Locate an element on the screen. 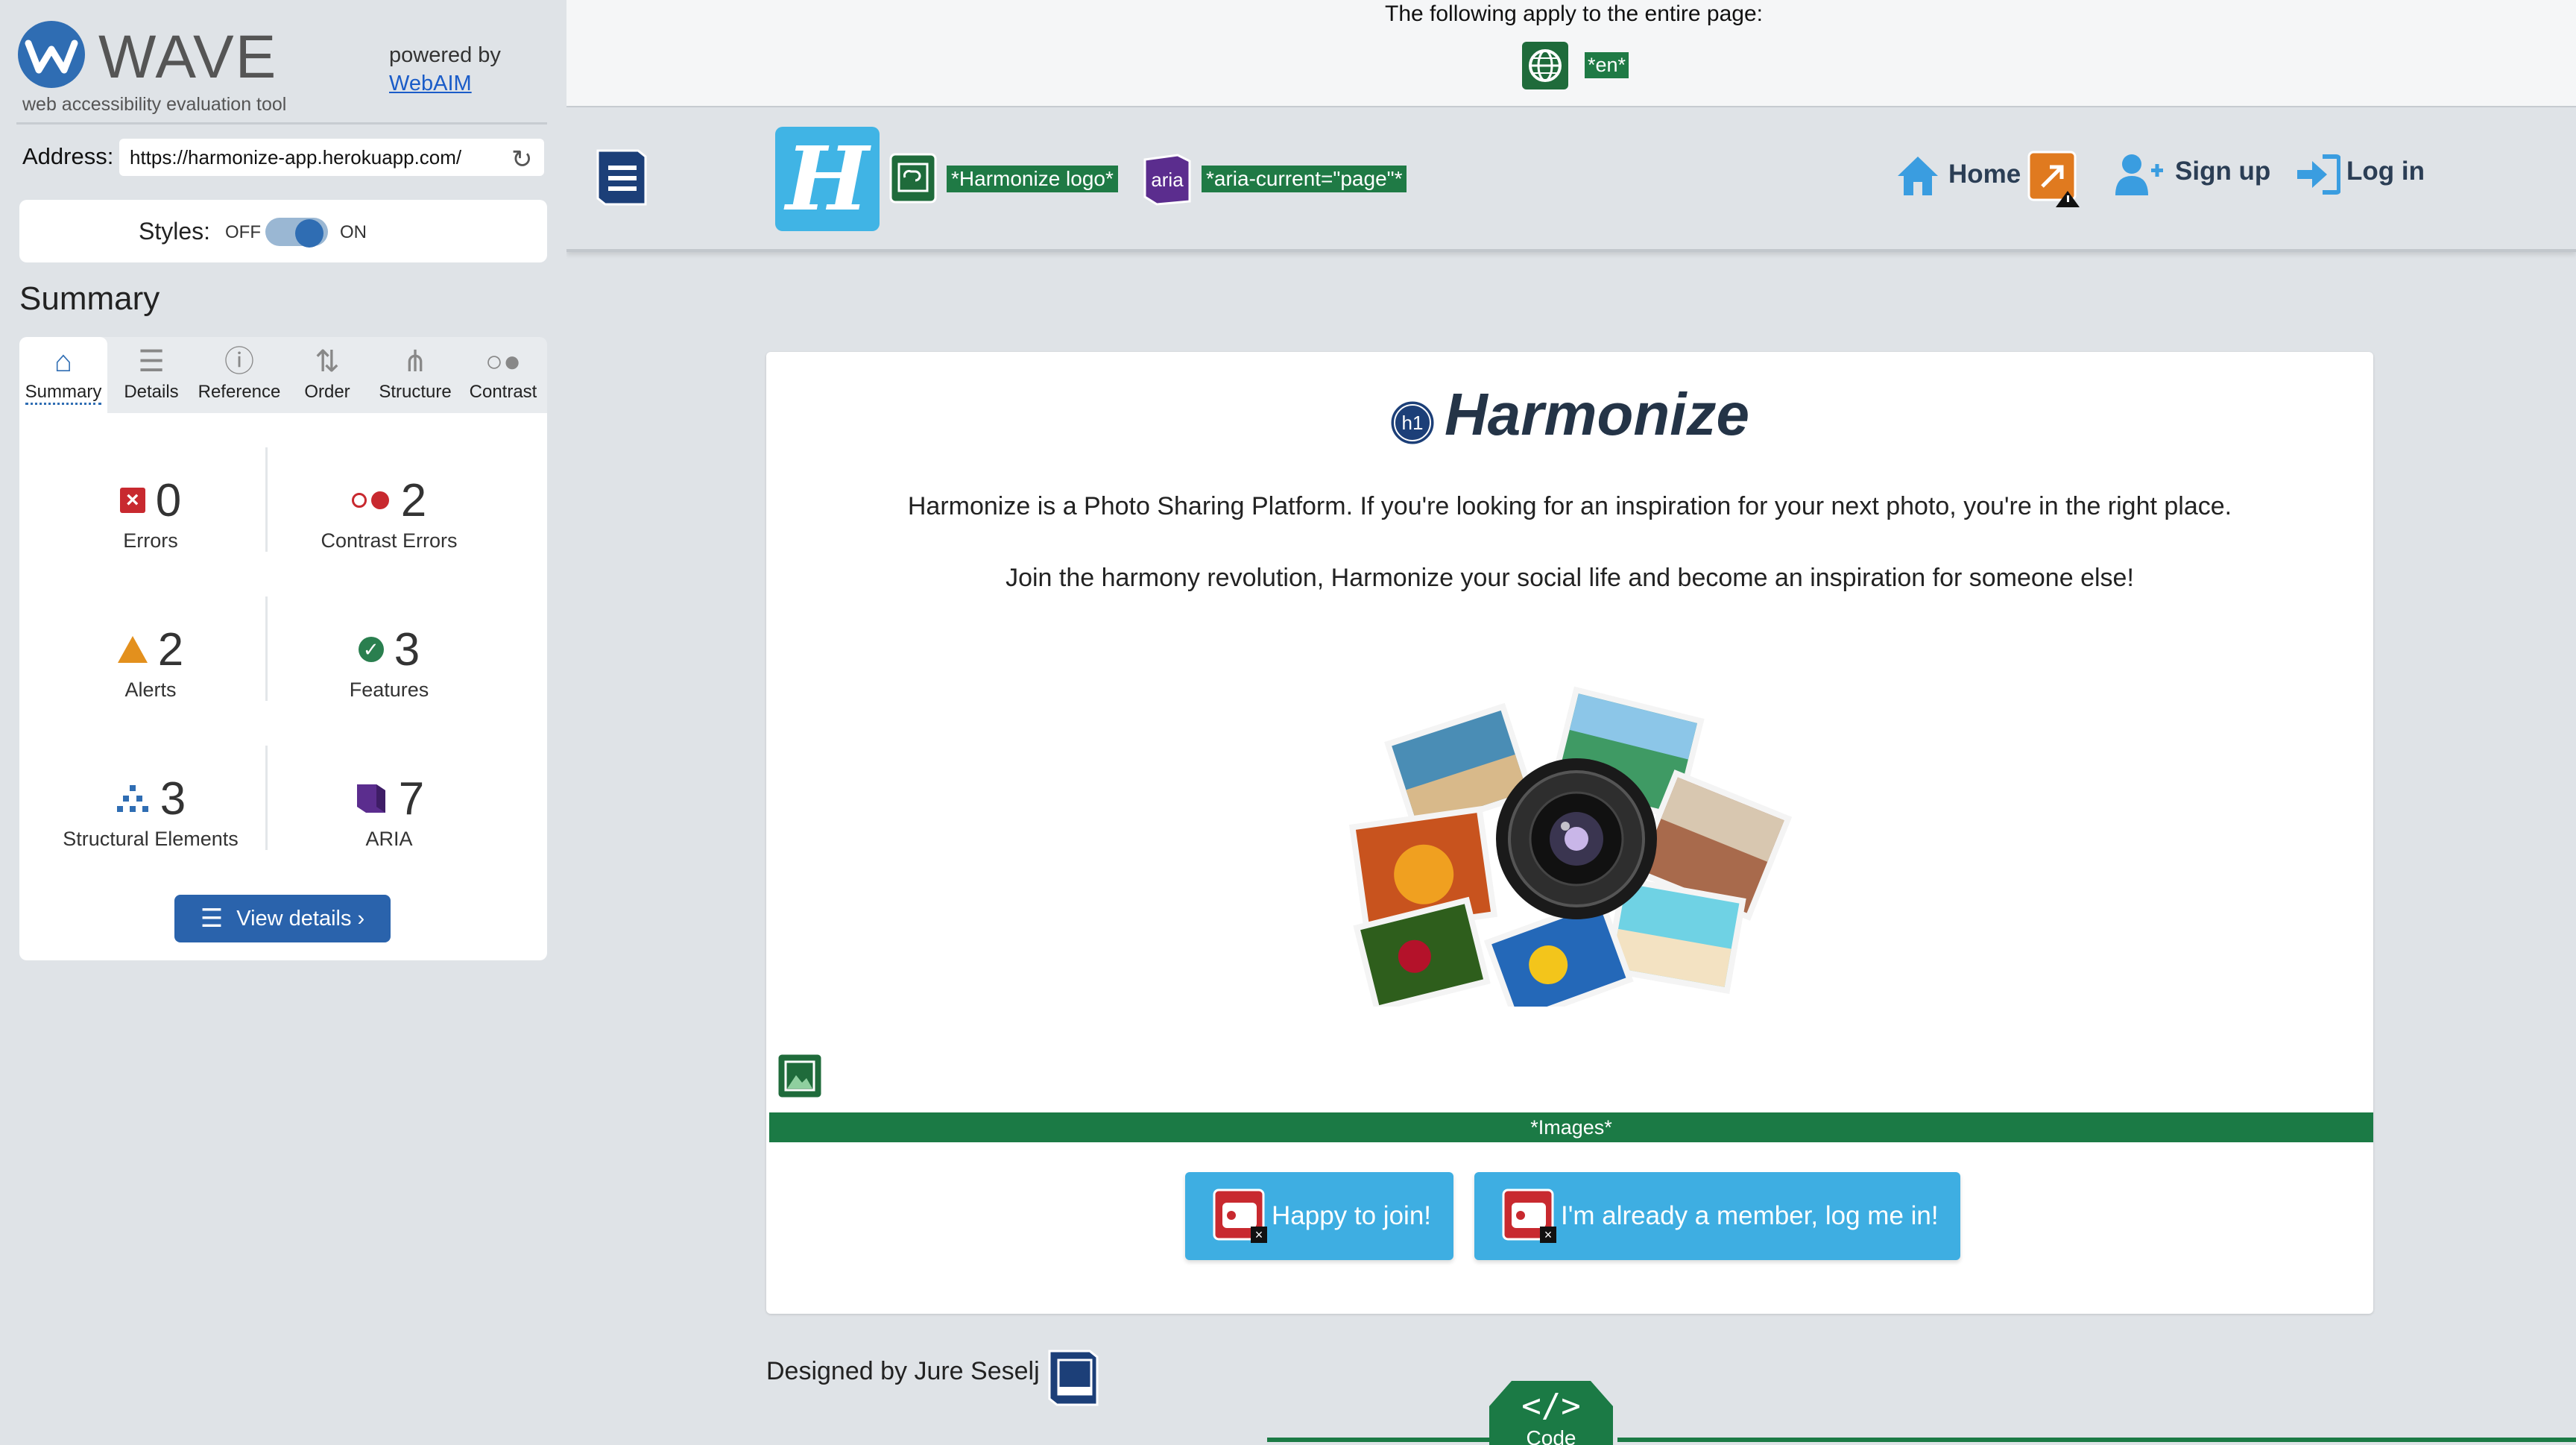 The height and width of the screenshot is (1445, 2576). styles-label: Styles: is located at coordinates (175, 231).